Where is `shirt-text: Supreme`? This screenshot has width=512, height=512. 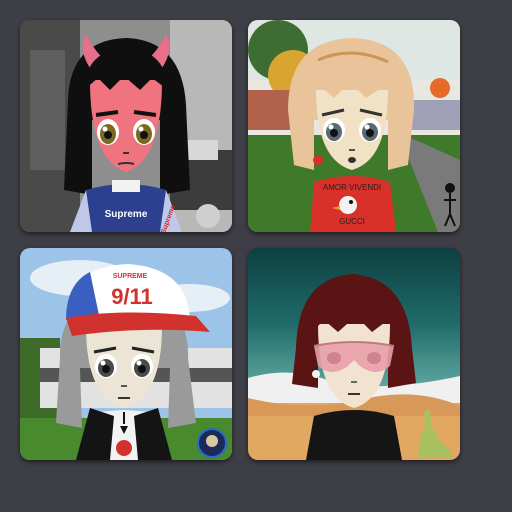 shirt-text: Supreme is located at coordinates (126, 214).